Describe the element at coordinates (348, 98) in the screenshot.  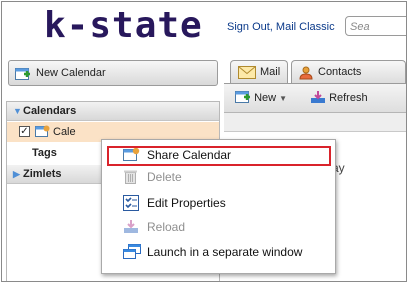
I see `refresh-button-label: Refresh` at that location.